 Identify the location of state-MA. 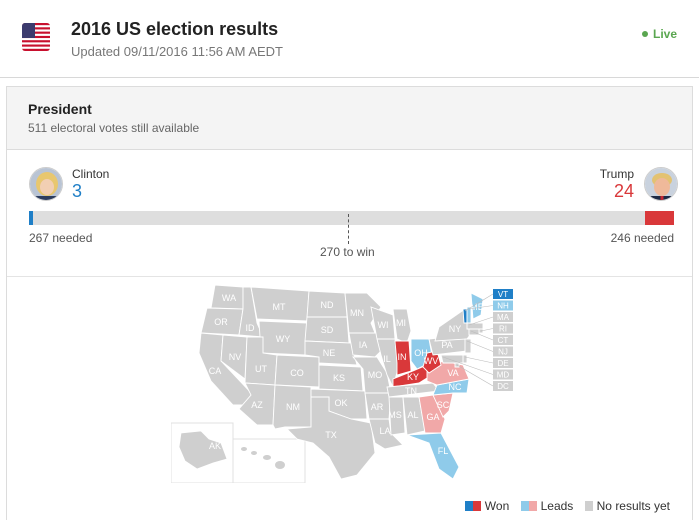
(475, 326).